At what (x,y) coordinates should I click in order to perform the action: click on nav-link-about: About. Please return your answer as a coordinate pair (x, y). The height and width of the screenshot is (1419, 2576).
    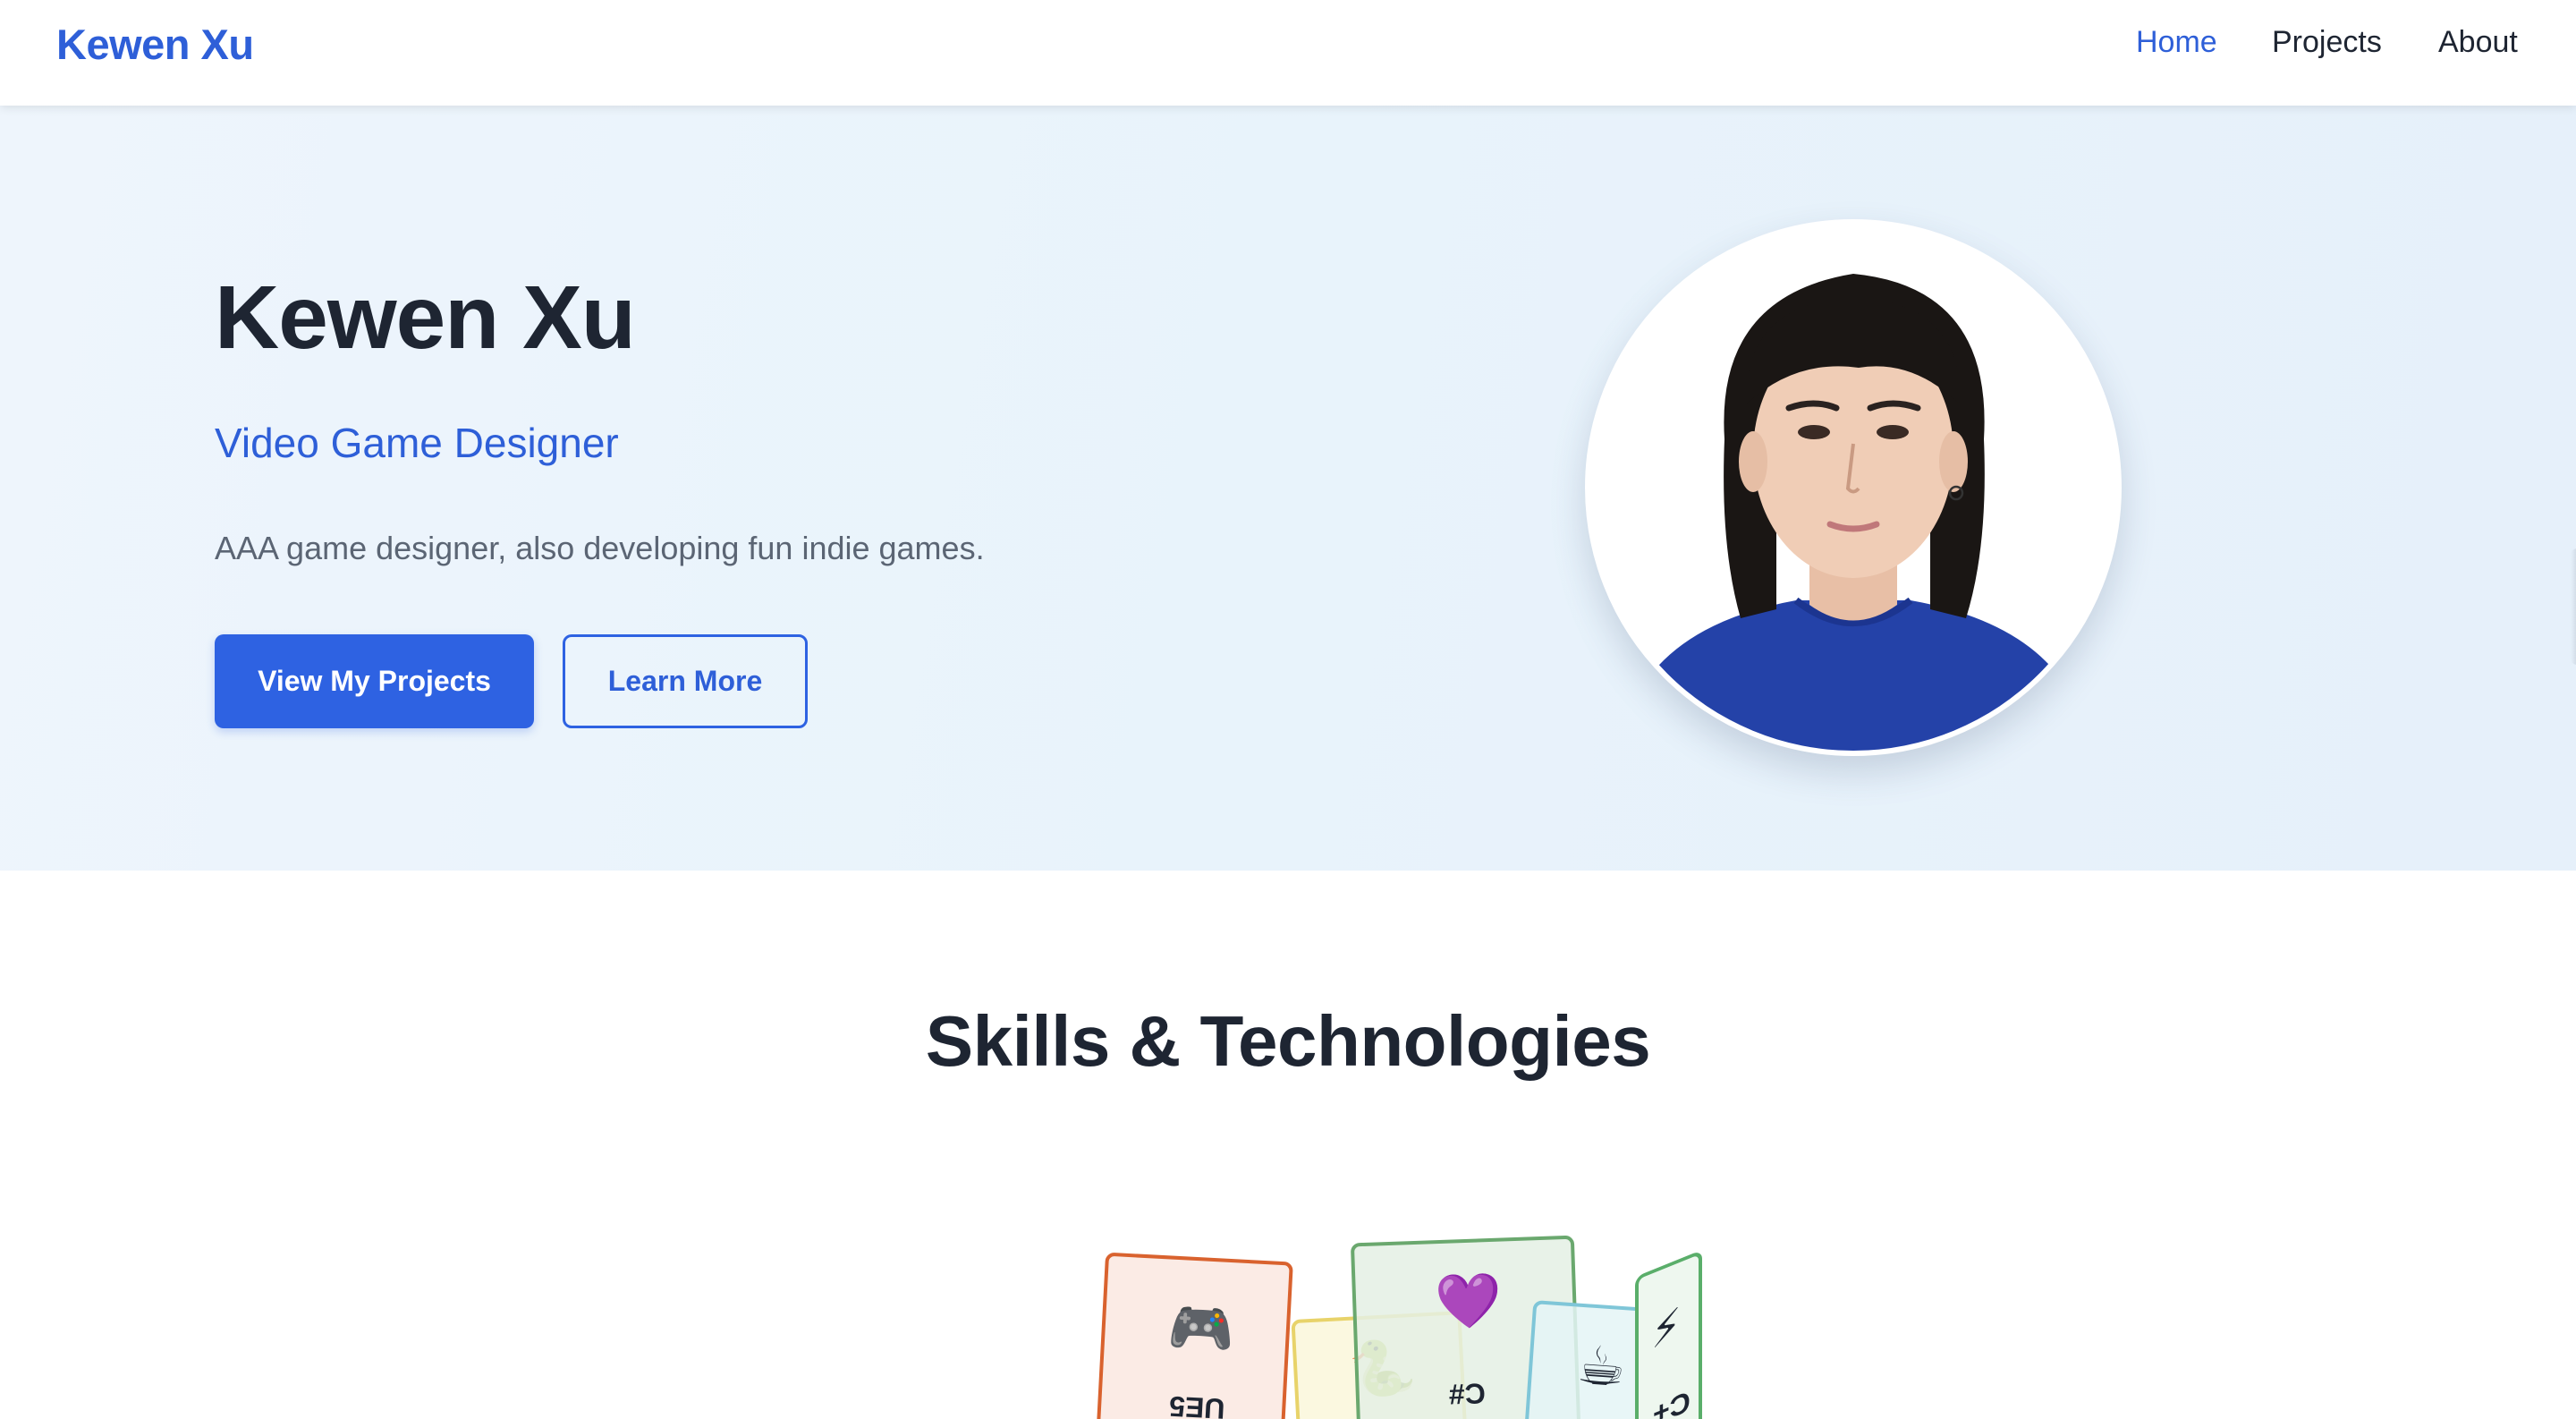
    Looking at the image, I should click on (2478, 42).